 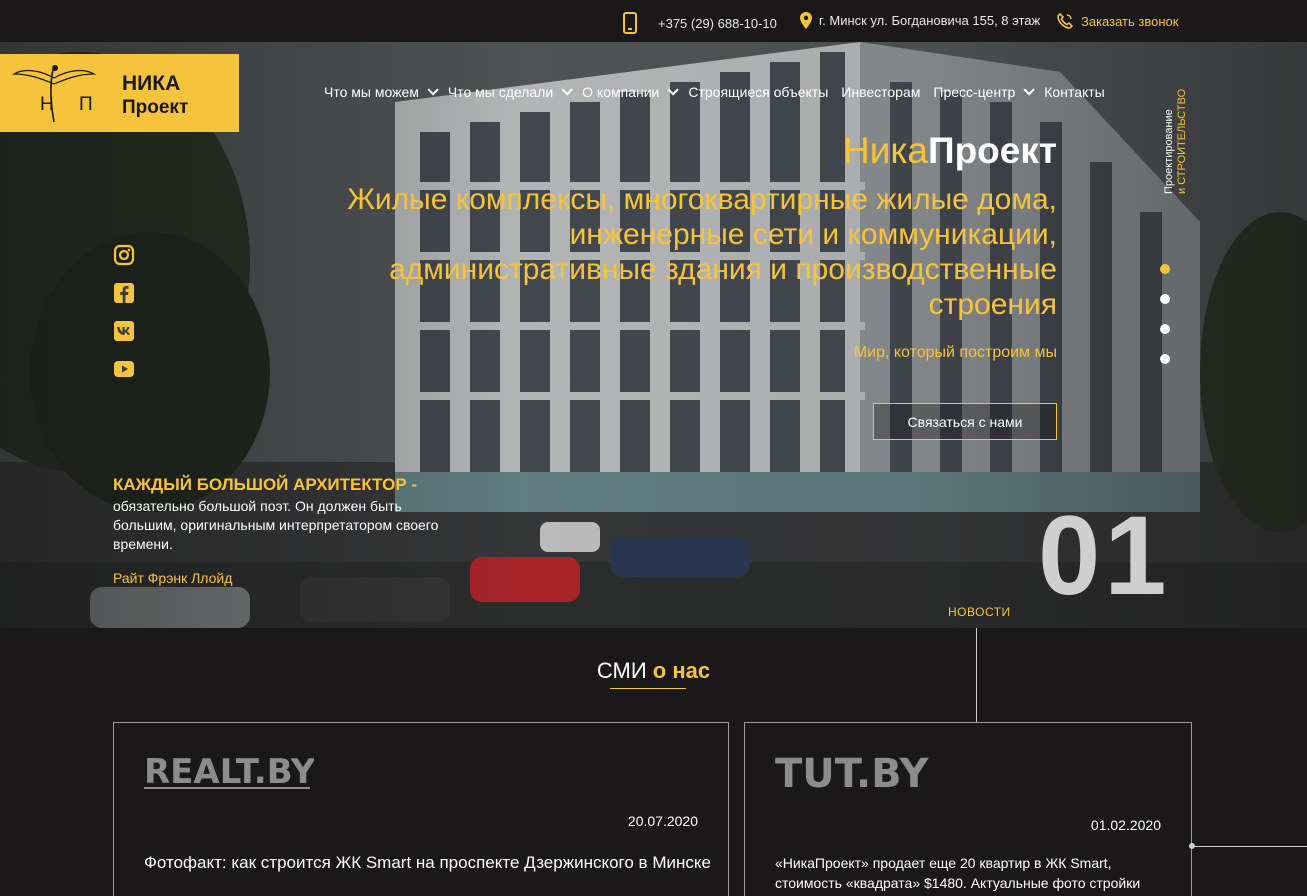 I want to click on logo-emblem-icon, so click(x=54, y=94).